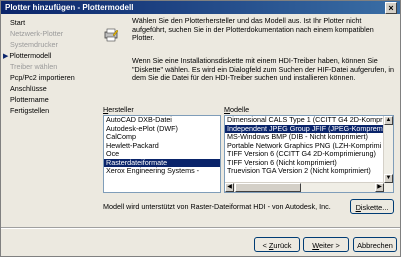  I want to click on manufacturer-label: Hersteller, so click(118, 109).